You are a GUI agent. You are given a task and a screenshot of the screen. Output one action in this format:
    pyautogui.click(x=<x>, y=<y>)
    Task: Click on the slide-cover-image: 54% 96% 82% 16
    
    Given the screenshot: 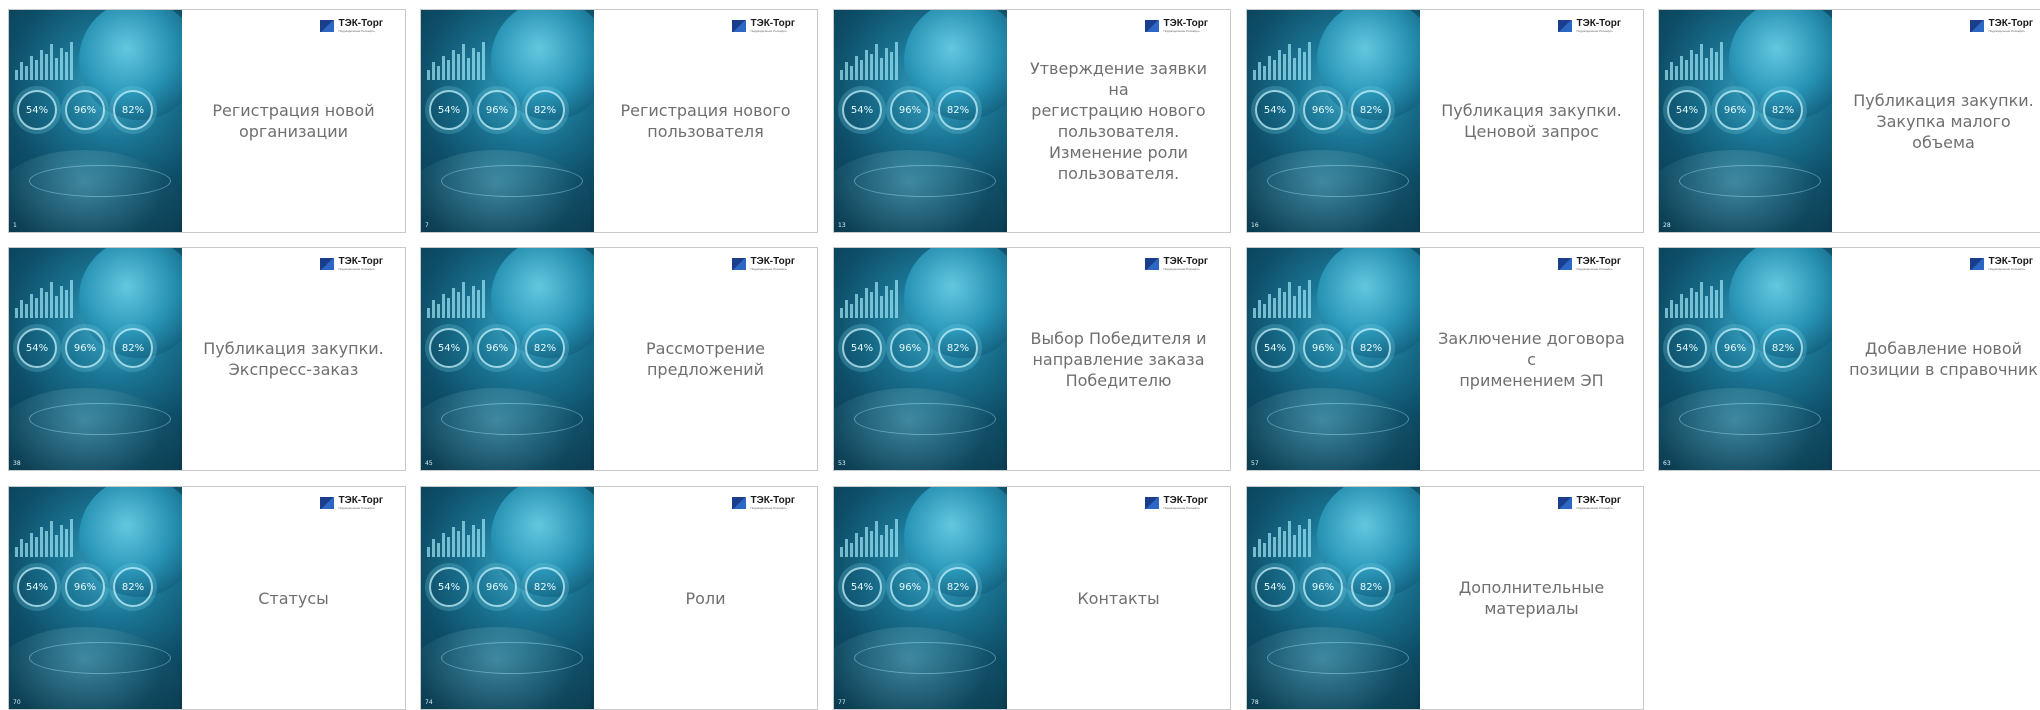 What is the action you would take?
    pyautogui.click(x=1333, y=121)
    